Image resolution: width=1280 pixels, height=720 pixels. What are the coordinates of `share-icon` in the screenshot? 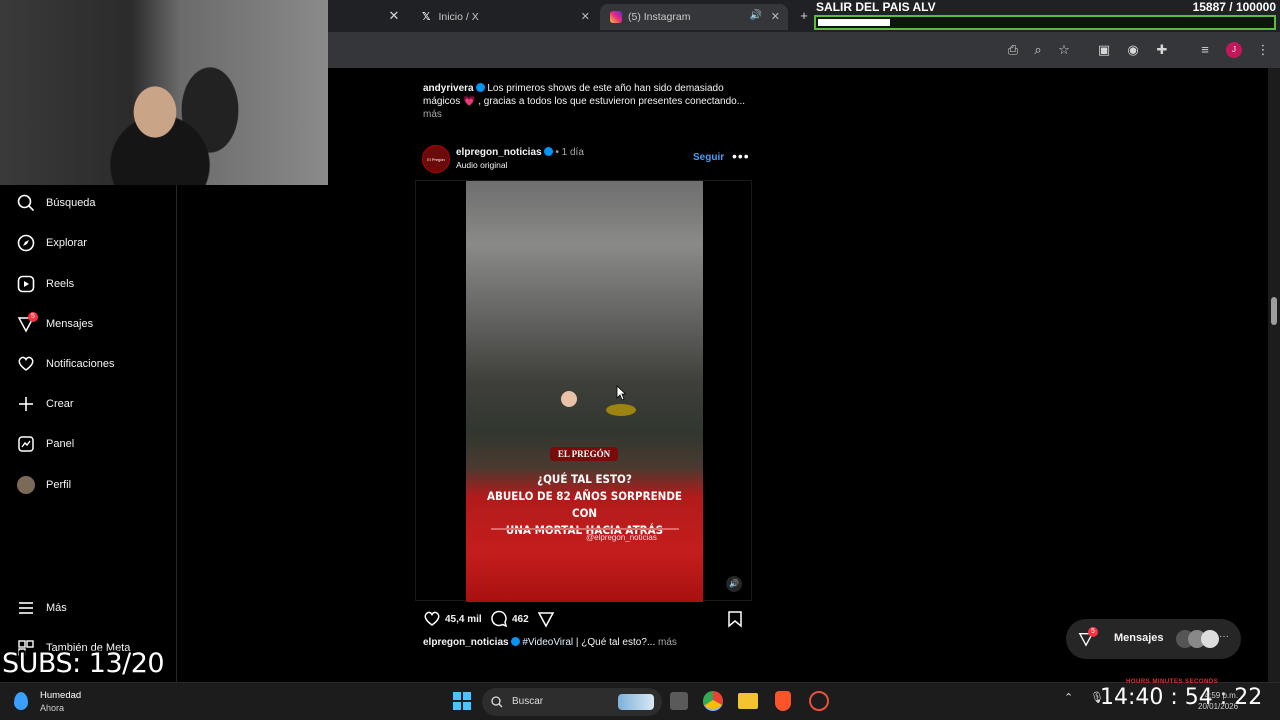 It's located at (546, 620).